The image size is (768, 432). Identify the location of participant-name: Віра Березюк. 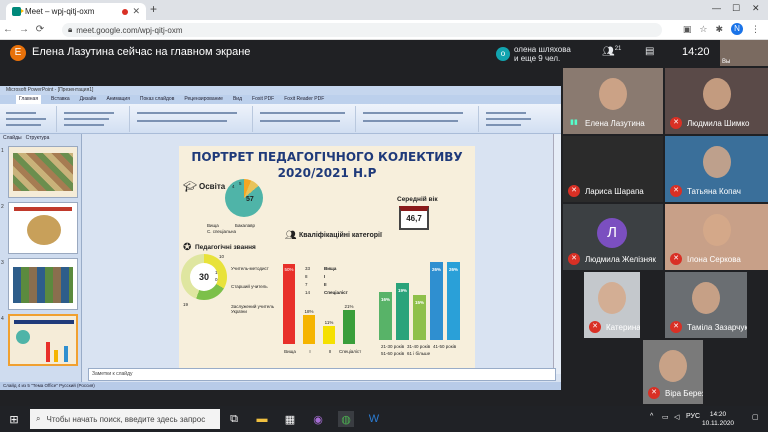
(684, 393).